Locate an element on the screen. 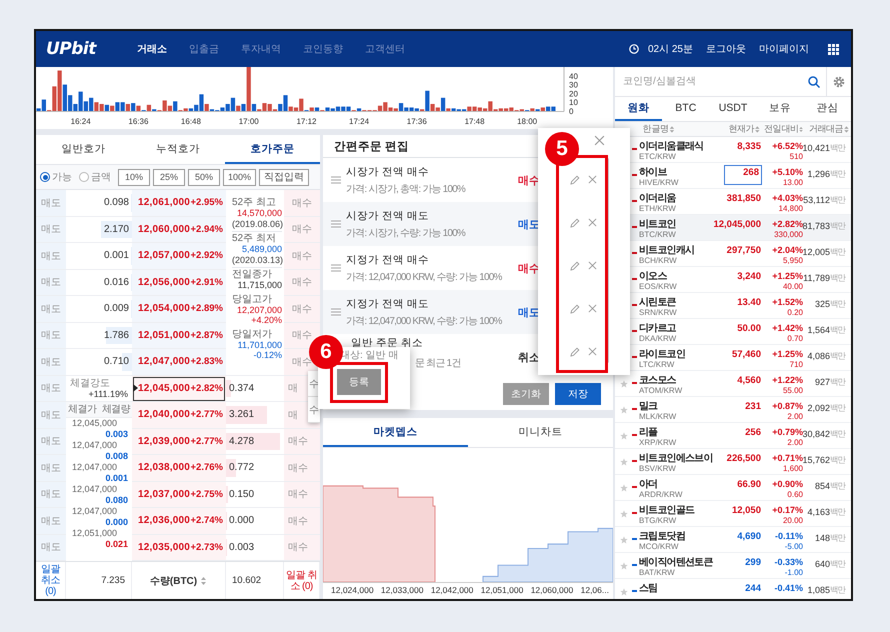 The height and width of the screenshot is (632, 890). preset-button: 100% is located at coordinates (239, 177).